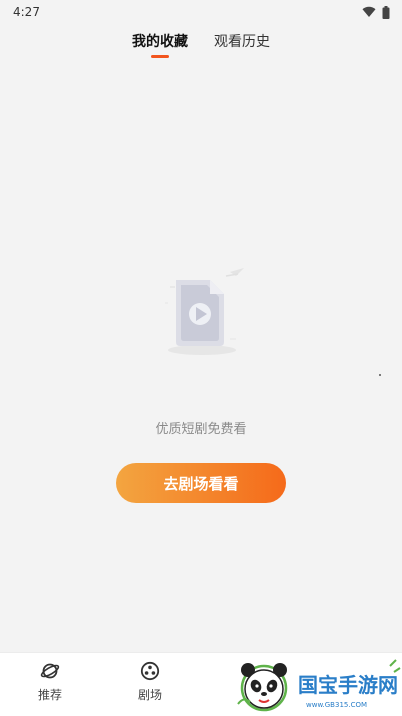 Image resolution: width=402 pixels, height=716 pixels. Describe the element at coordinates (348, 685) in the screenshot. I see `watermark-brand: 国宝手游网` at that location.